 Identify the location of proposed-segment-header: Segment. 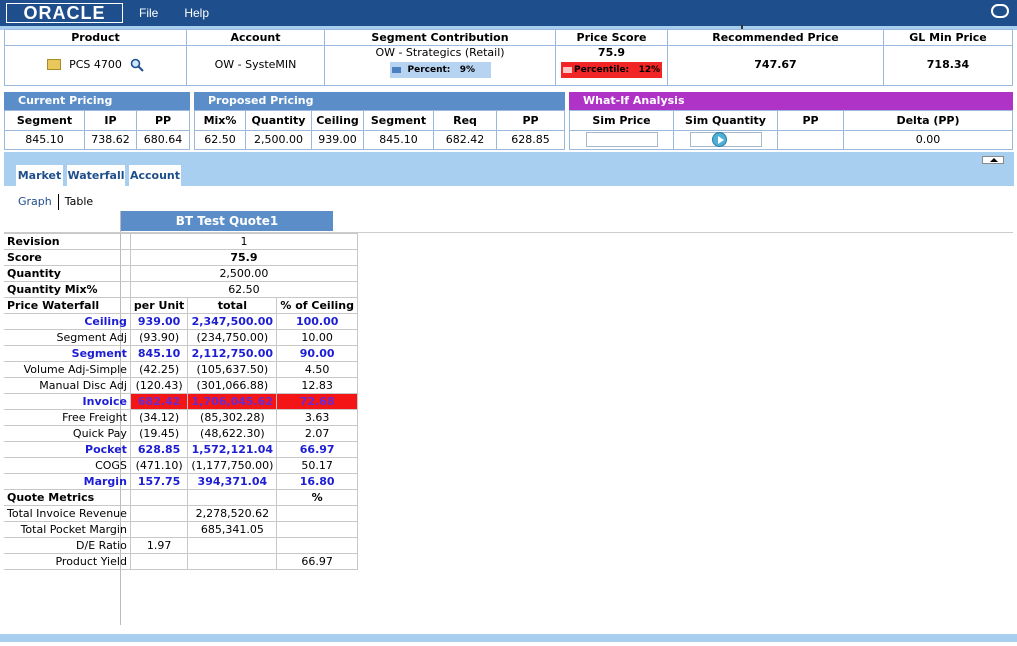
(398, 120).